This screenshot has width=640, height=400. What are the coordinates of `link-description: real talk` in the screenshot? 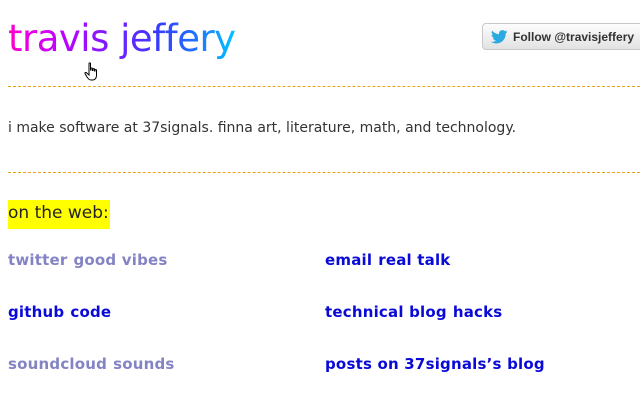 It's located at (414, 260).